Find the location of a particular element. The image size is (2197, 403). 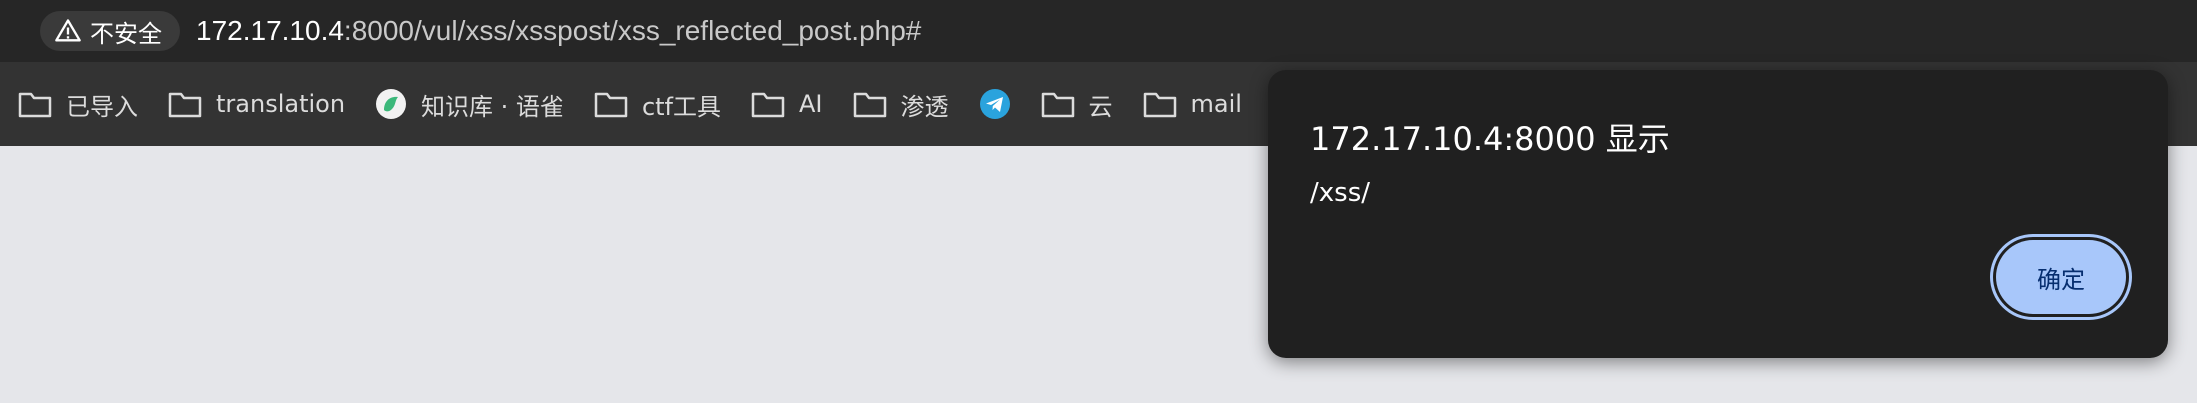

bookmark-telegram is located at coordinates (995, 104).